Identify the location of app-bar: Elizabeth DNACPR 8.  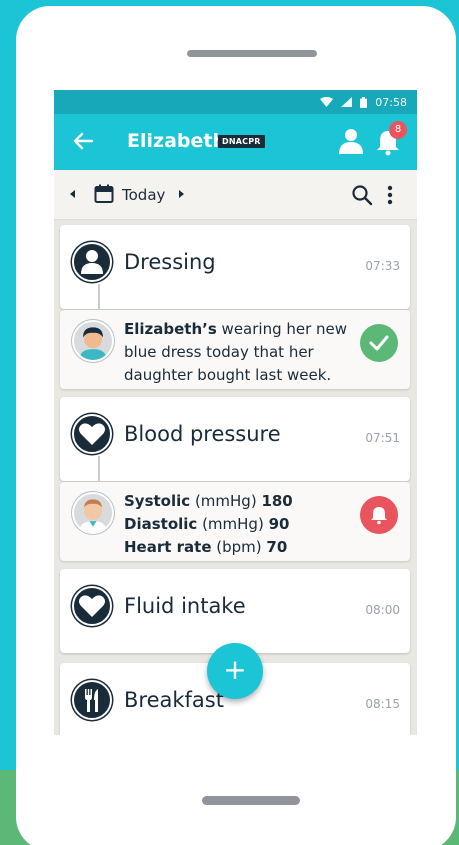
(235, 142).